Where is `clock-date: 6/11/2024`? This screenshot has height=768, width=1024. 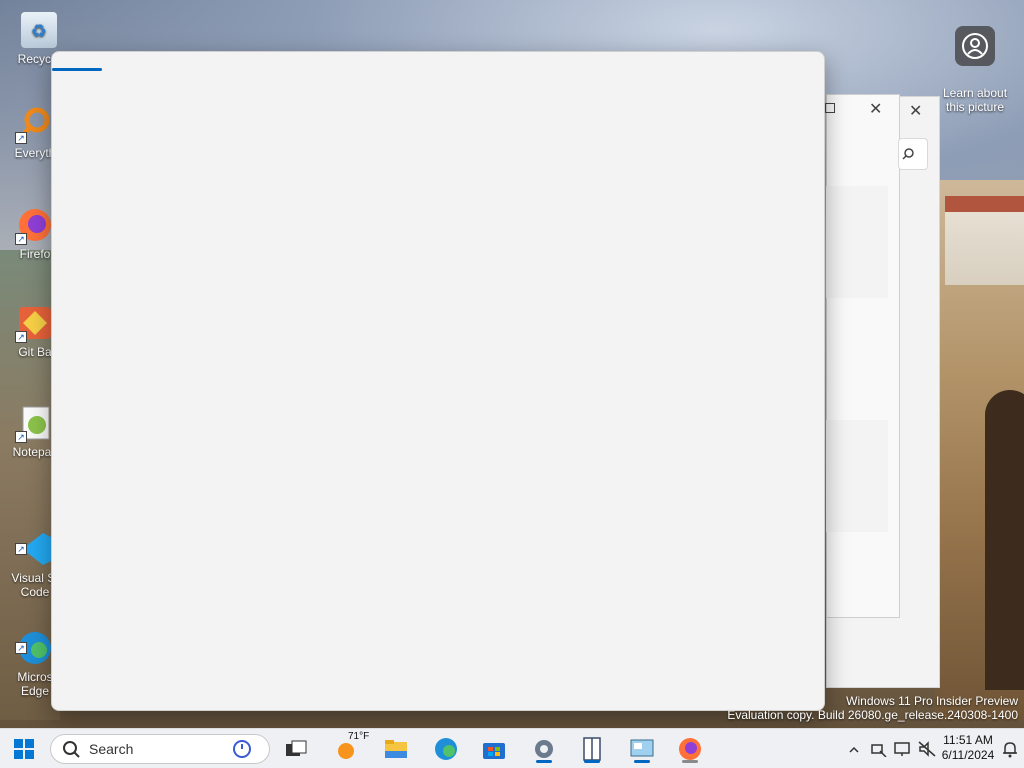 clock-date: 6/11/2024 is located at coordinates (968, 755).